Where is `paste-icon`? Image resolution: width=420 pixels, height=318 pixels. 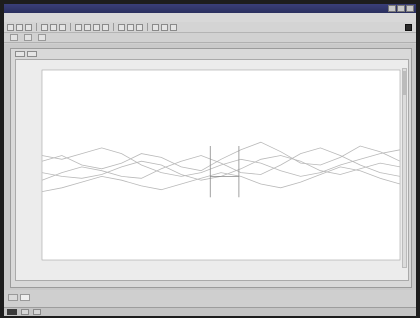 paste-icon is located at coordinates (62, 27).